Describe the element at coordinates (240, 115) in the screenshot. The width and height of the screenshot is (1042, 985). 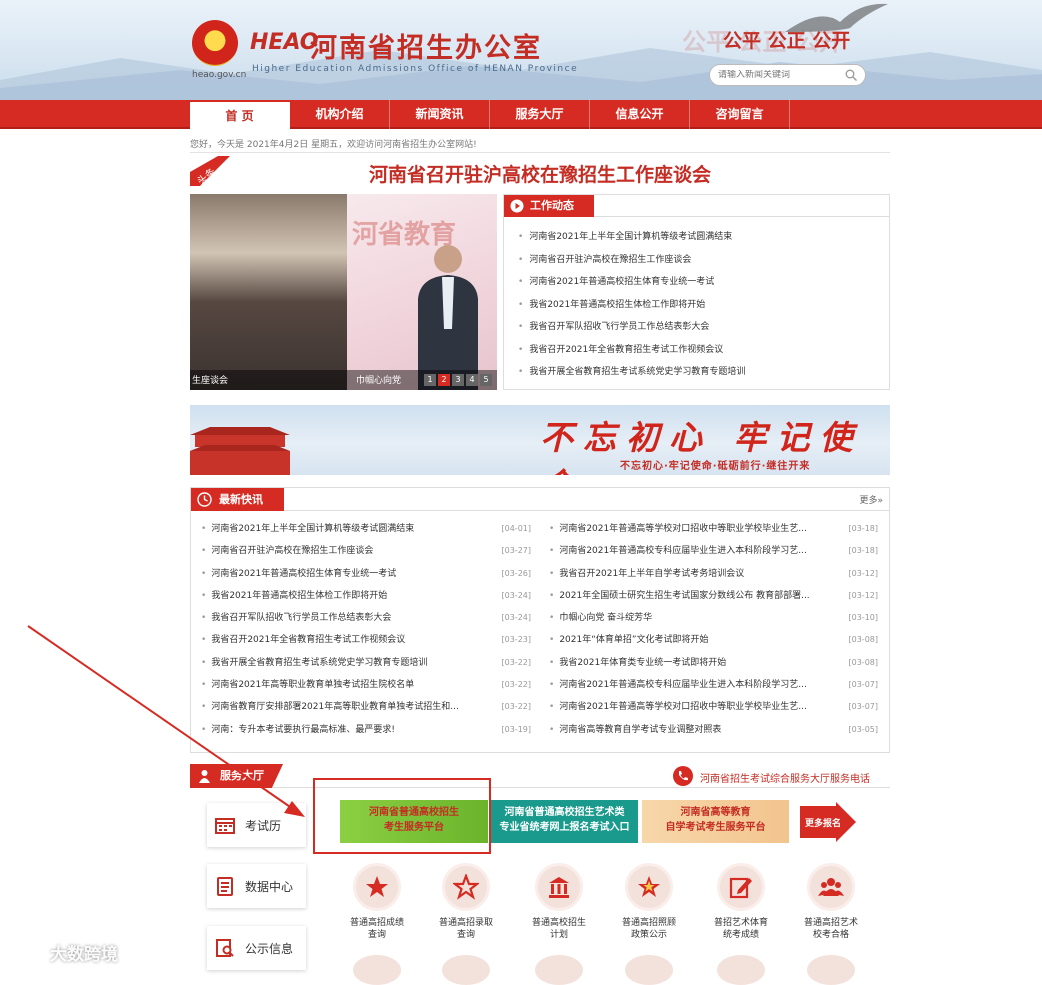
I see `nav-home: 首 页` at that location.